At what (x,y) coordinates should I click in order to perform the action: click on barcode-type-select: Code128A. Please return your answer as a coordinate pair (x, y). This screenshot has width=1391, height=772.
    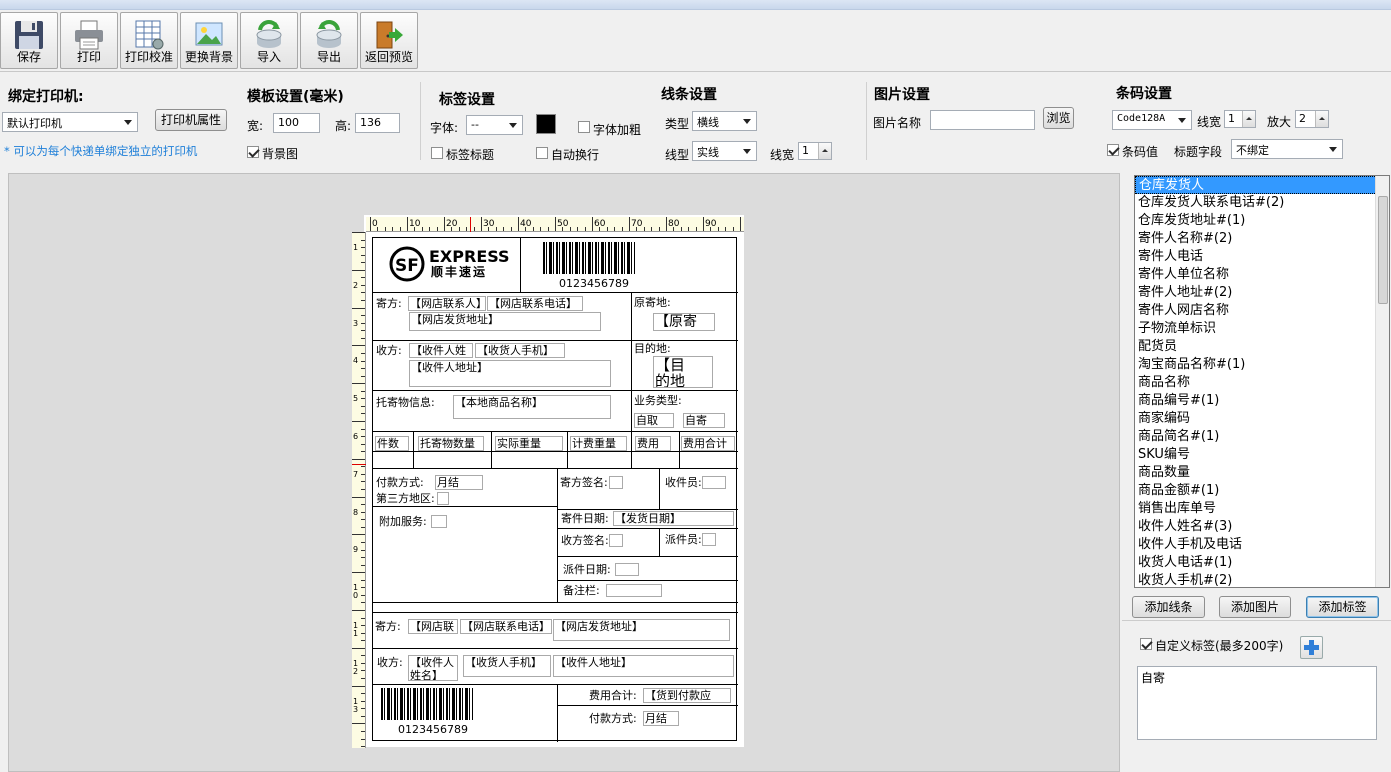
    Looking at the image, I should click on (1152, 120).